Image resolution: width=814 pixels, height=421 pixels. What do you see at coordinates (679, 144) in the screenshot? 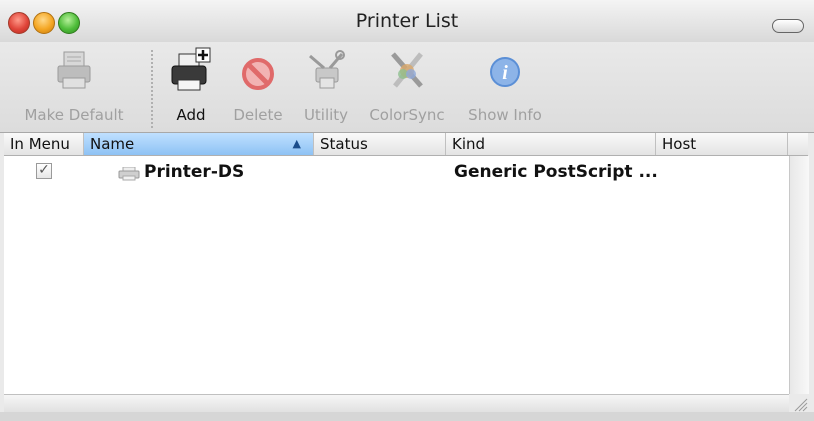
I see `column-header-label: Host` at bounding box center [679, 144].